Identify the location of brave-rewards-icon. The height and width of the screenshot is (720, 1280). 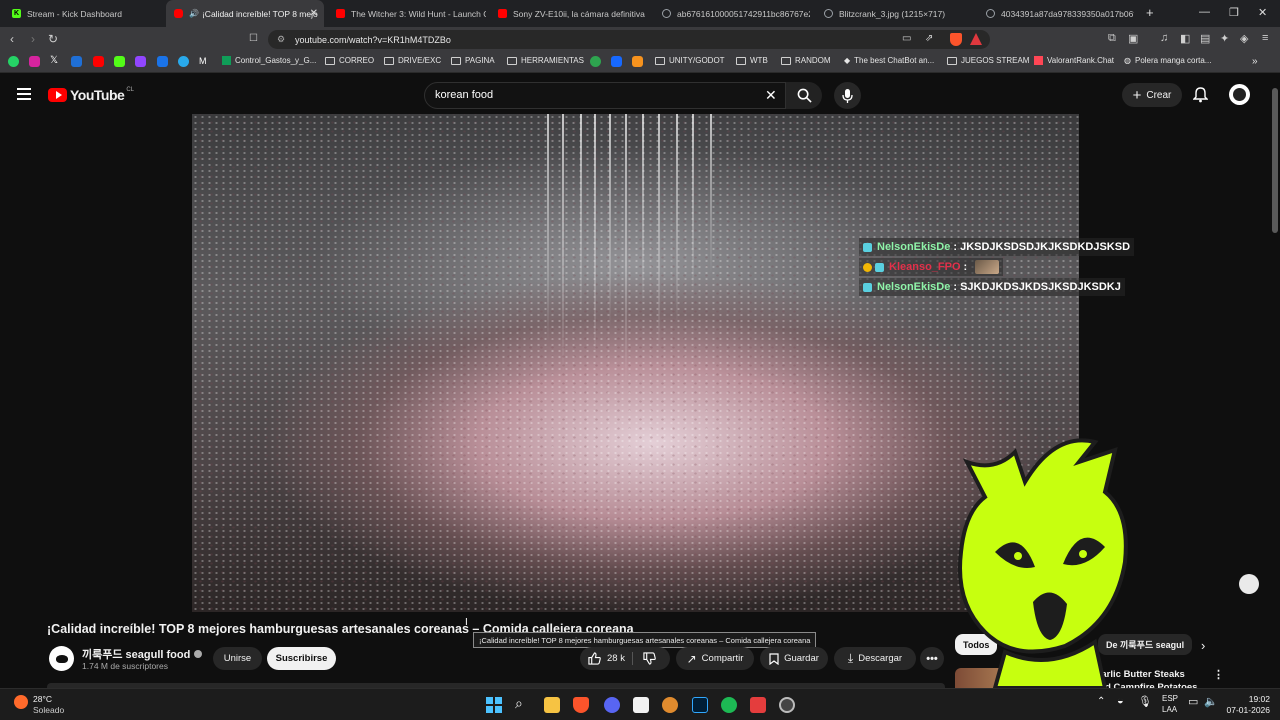
(976, 39).